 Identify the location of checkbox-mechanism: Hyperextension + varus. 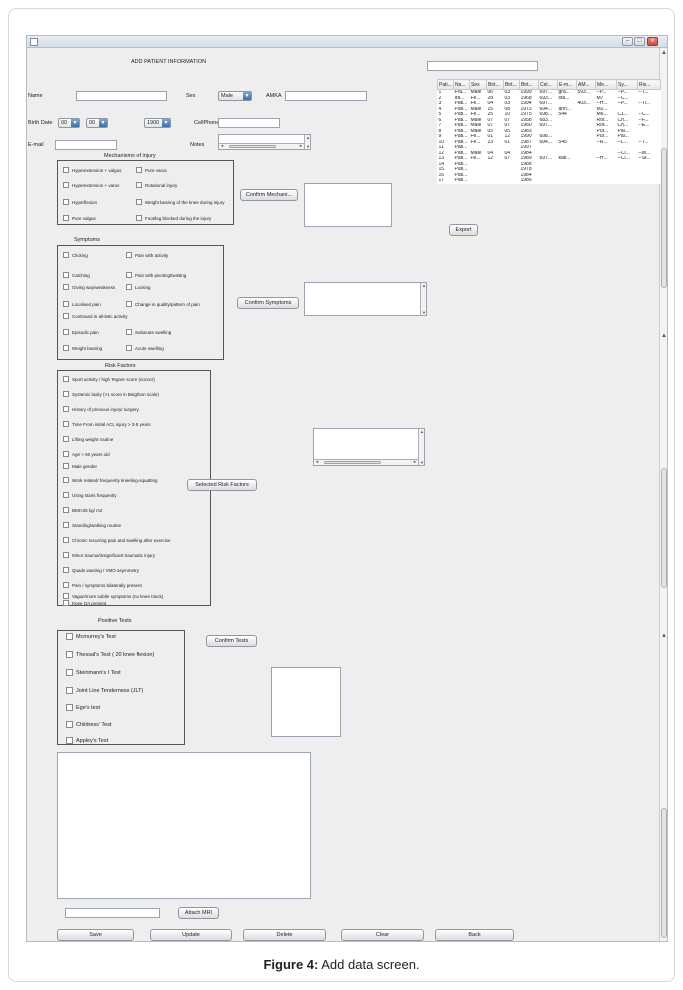
(91, 185).